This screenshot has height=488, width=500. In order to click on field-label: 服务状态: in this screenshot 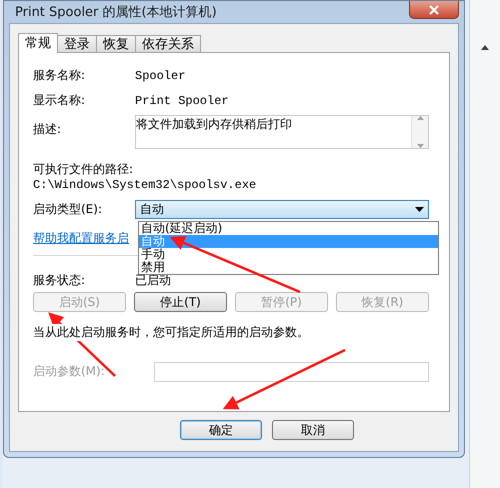, I will do `click(59, 280)`.